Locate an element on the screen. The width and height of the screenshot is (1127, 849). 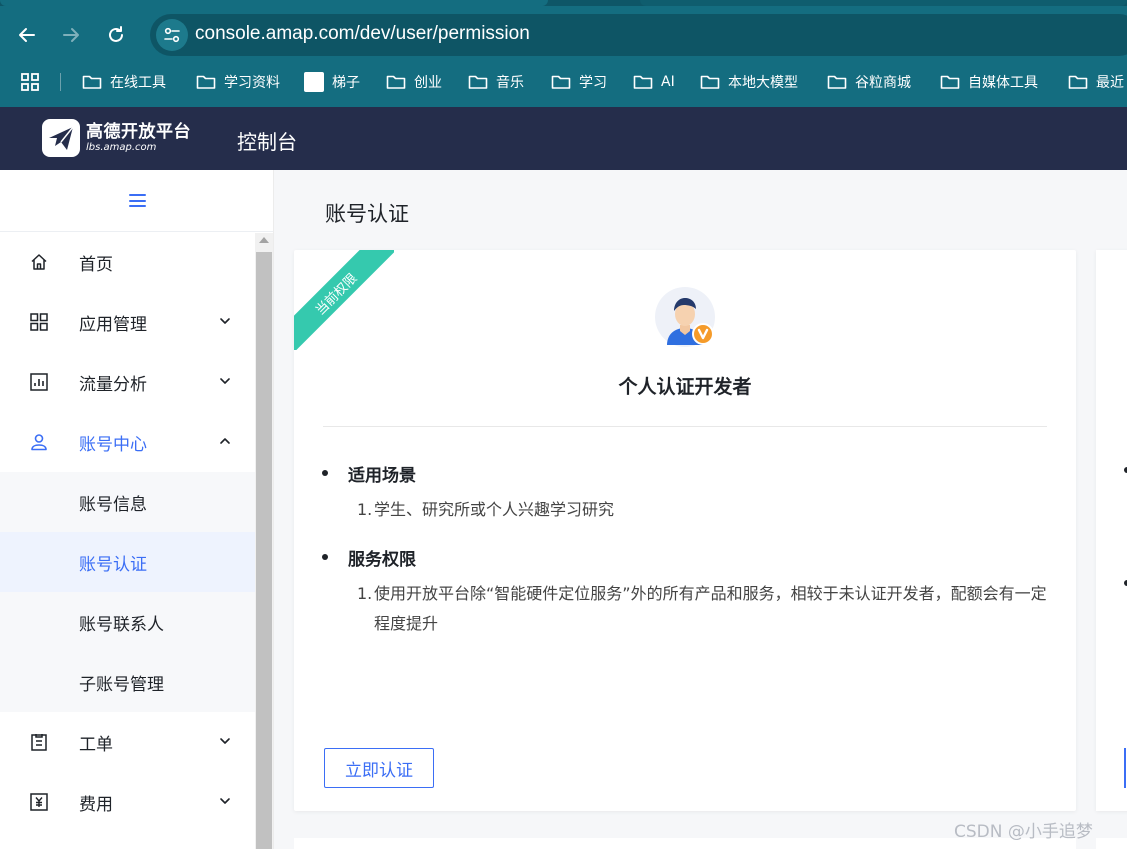
bookmark-label: 在线工具 is located at coordinates (138, 83).